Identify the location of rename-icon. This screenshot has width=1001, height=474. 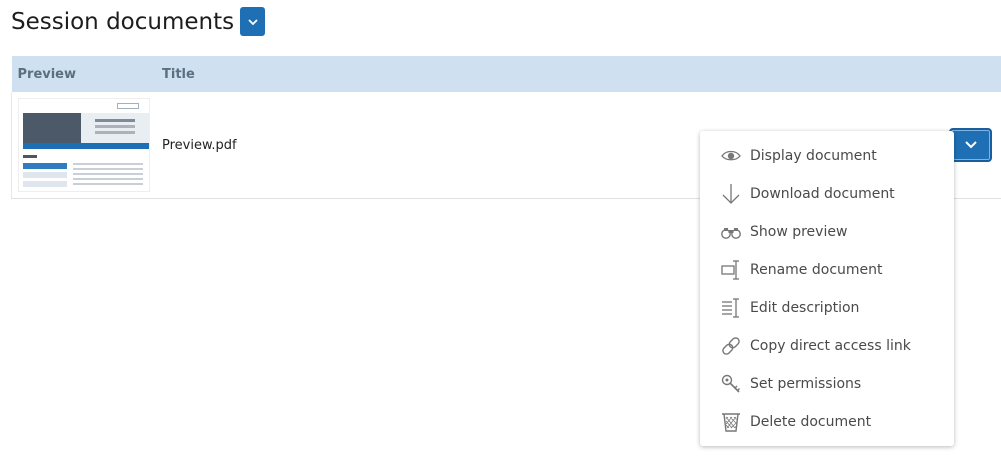
(731, 270).